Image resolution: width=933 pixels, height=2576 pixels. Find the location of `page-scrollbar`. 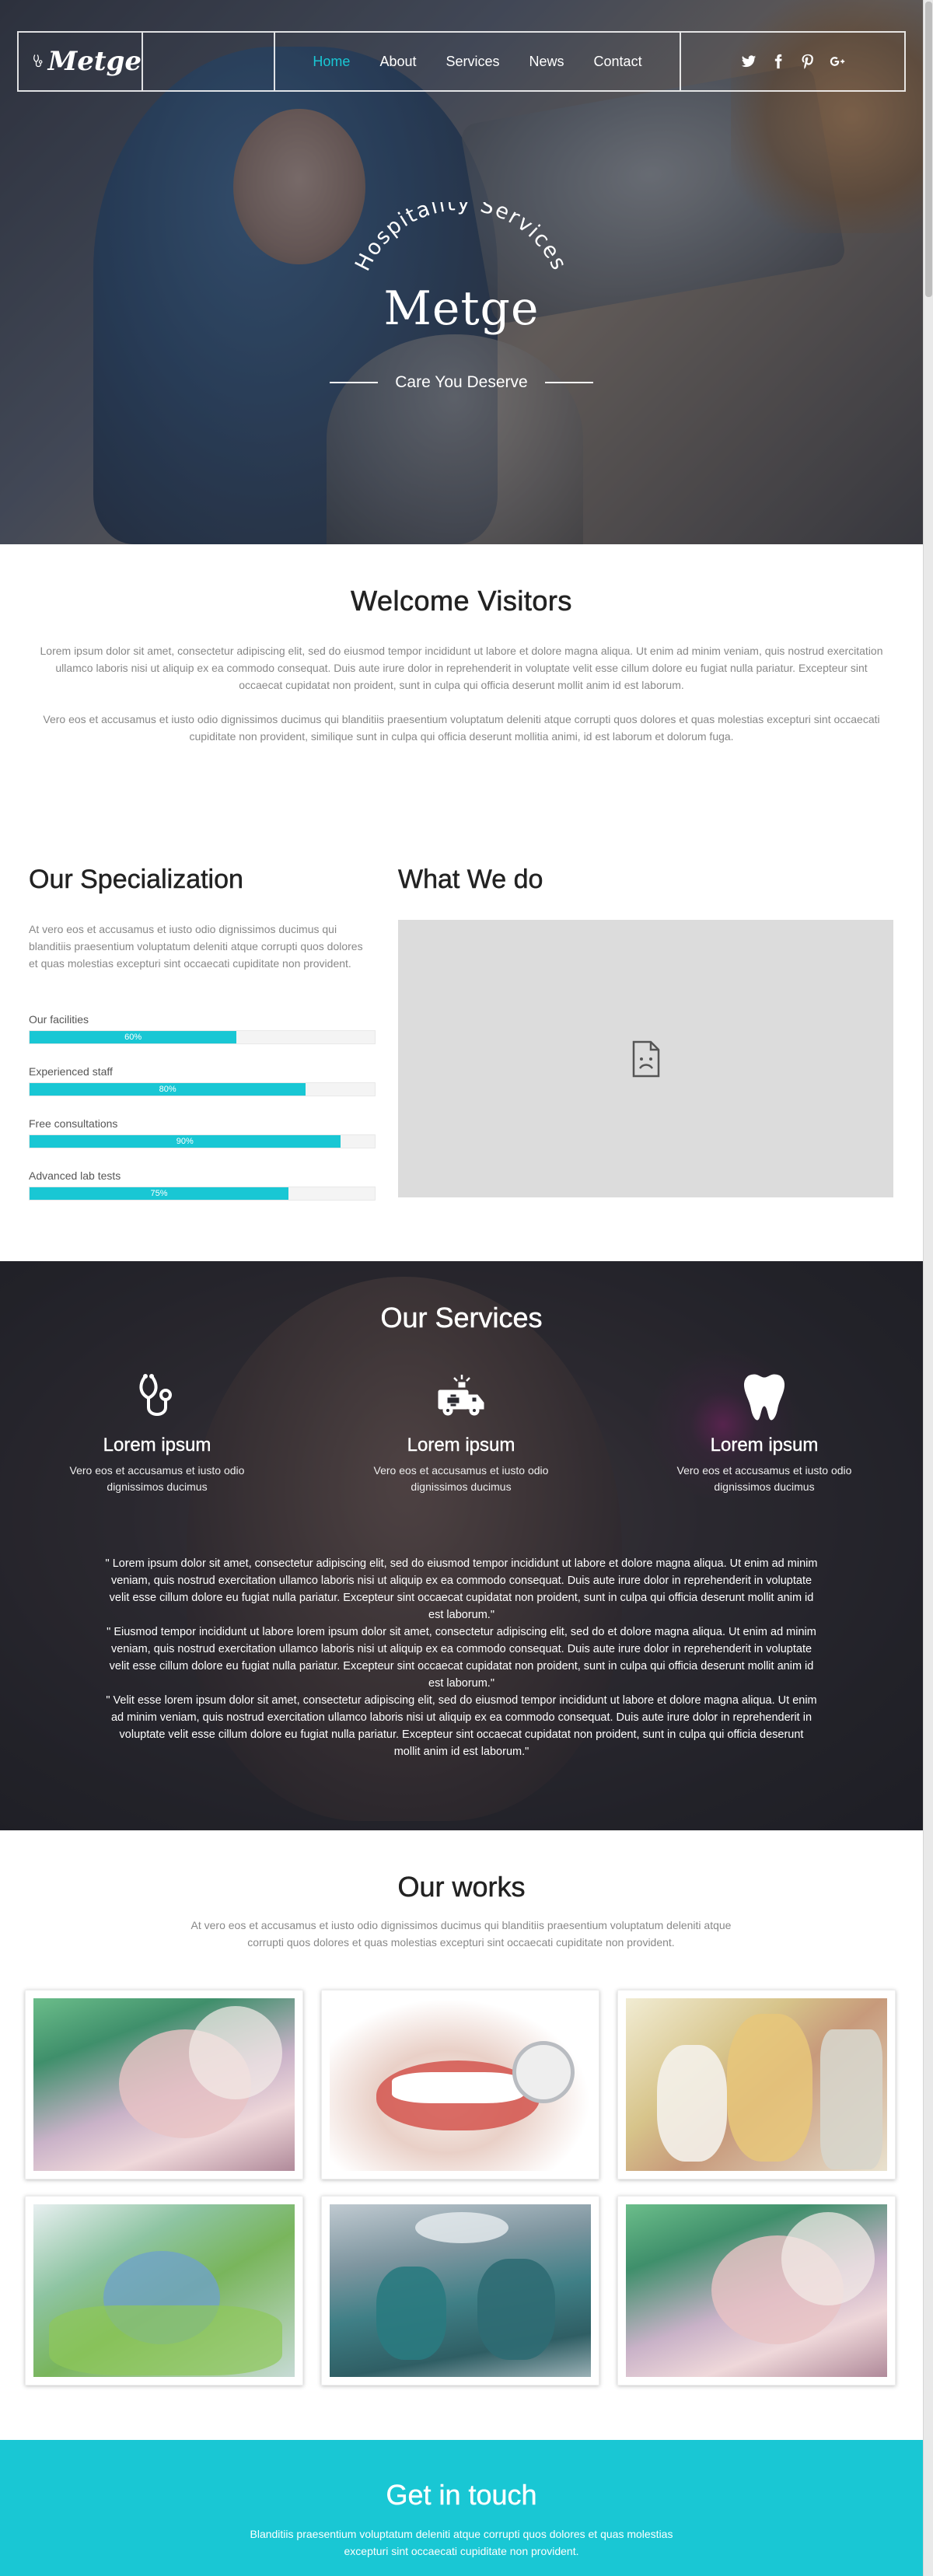

page-scrollbar is located at coordinates (928, 1288).